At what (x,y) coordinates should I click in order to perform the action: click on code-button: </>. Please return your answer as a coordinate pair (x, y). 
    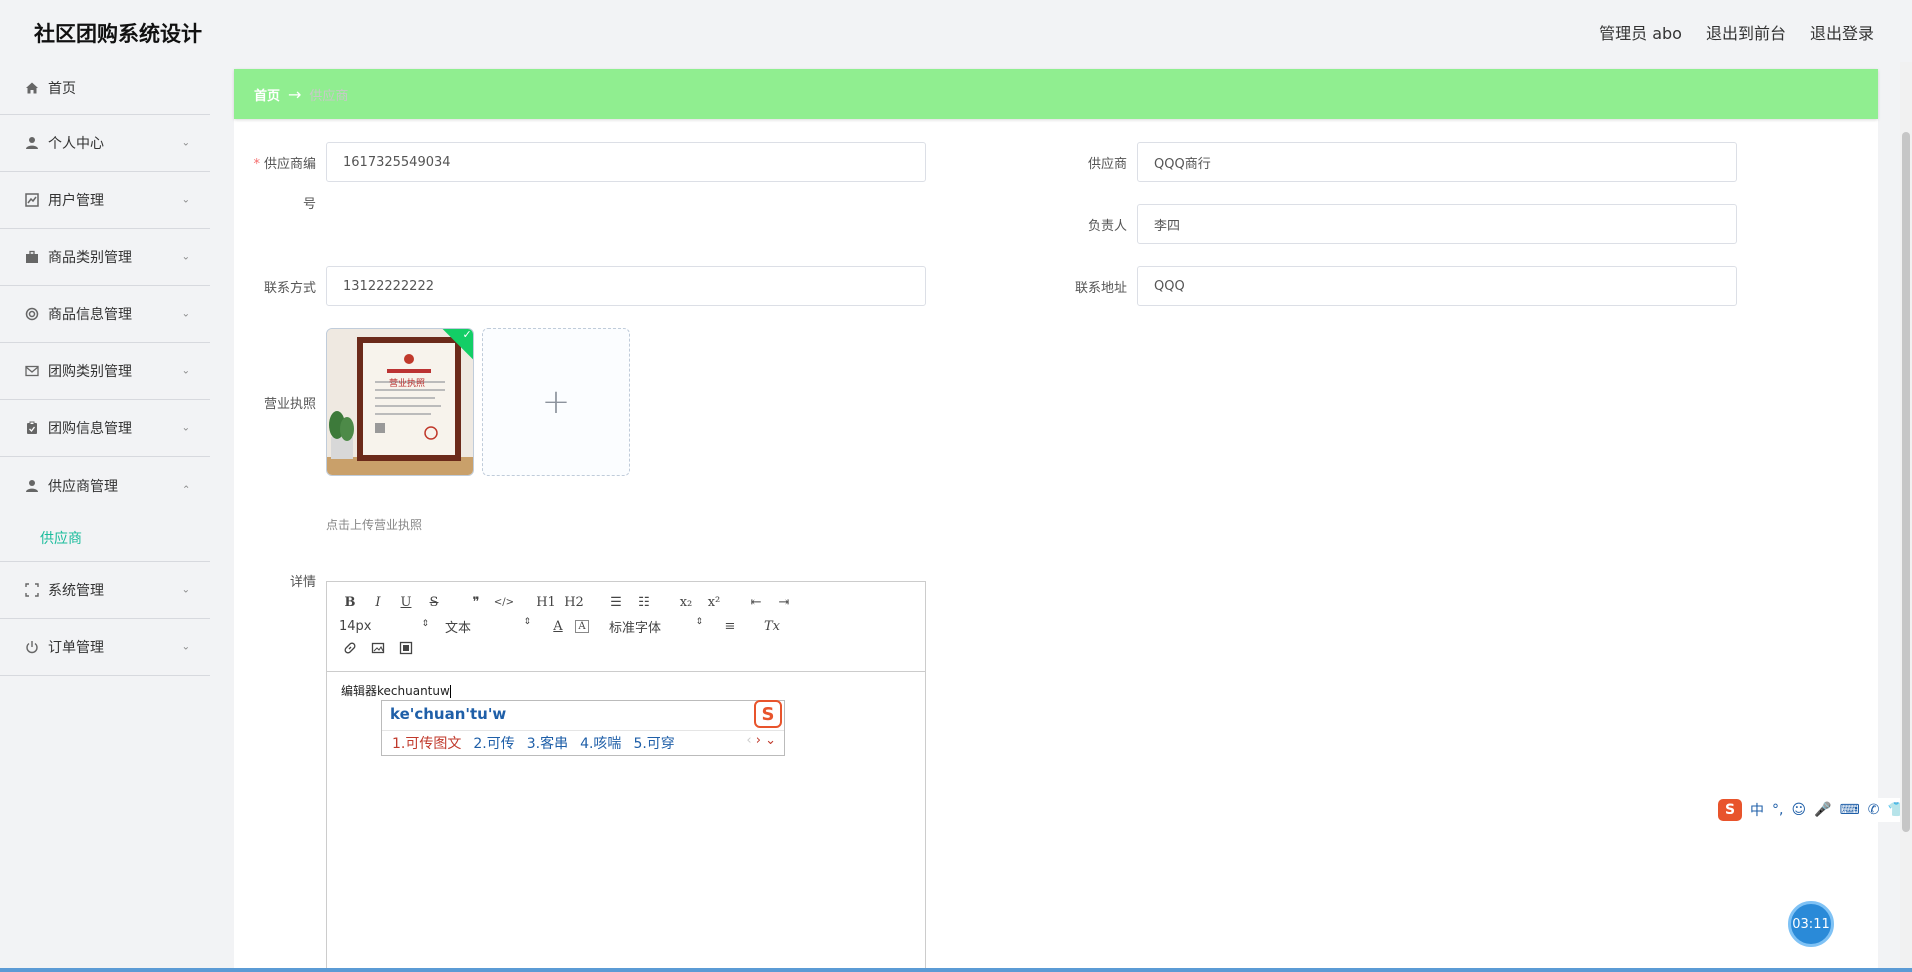
    Looking at the image, I should click on (504, 602).